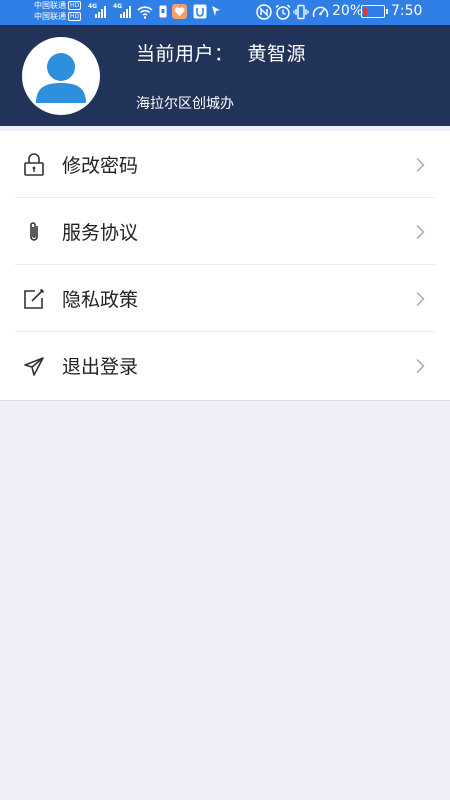 This screenshot has height=800, width=450. I want to click on menu-item-label: 修改密码, so click(100, 166).